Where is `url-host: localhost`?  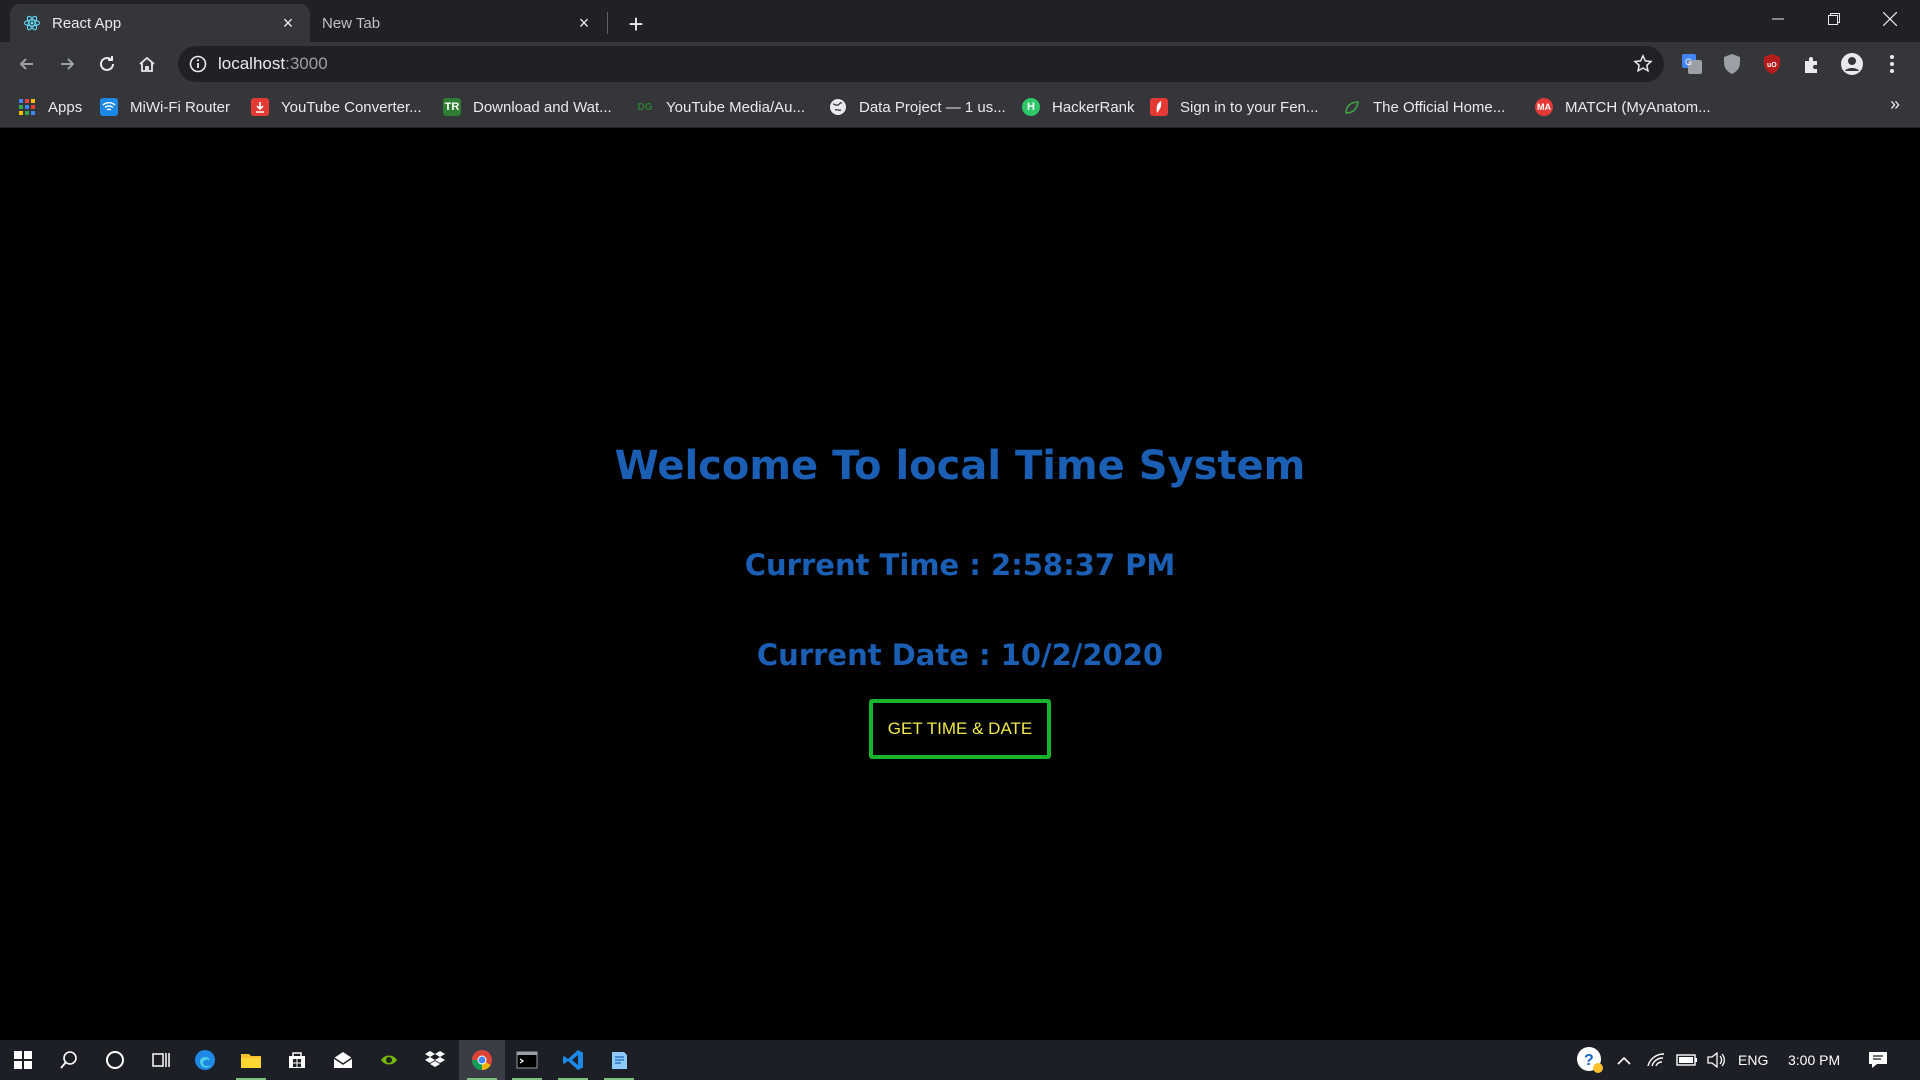
url-host: localhost is located at coordinates (252, 63).